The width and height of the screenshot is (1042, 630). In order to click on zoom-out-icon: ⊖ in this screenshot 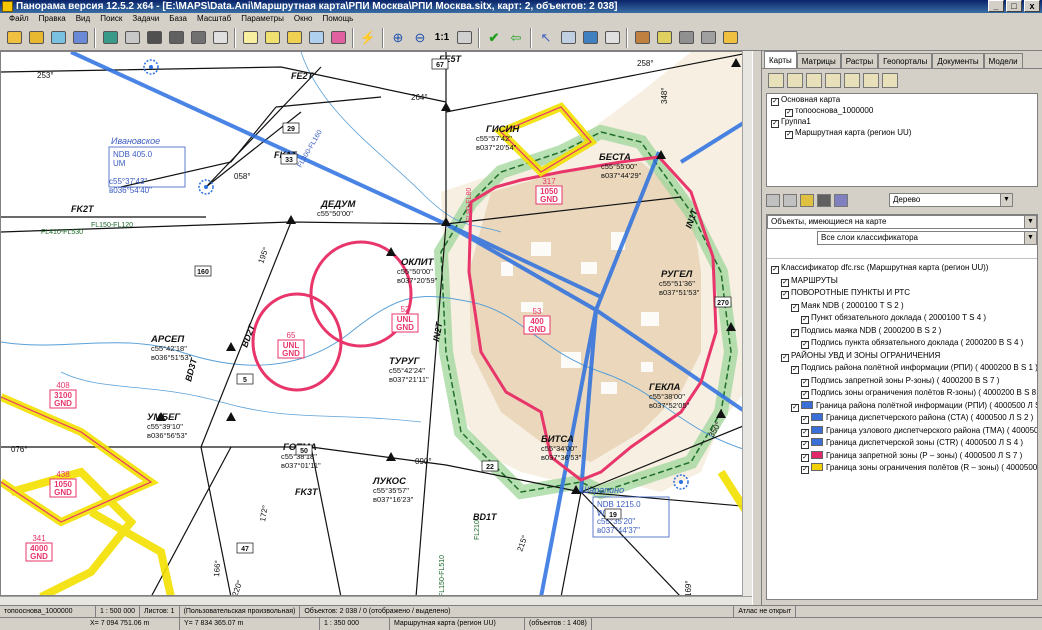, I will do `click(420, 38)`.